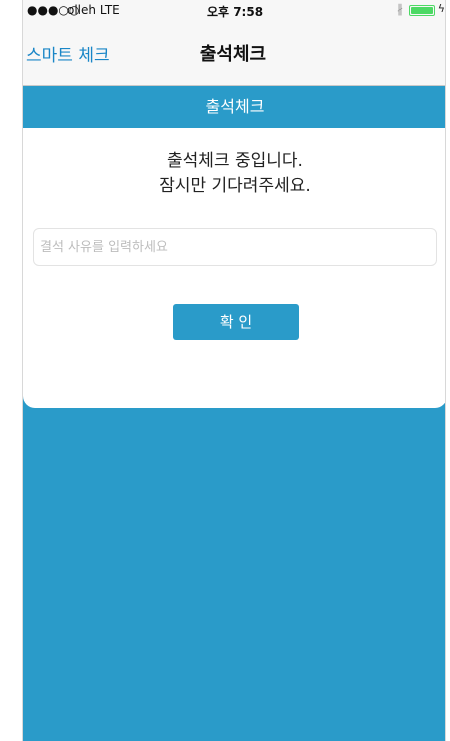  I want to click on bluetooth-icon: ∦, so click(400, 9).